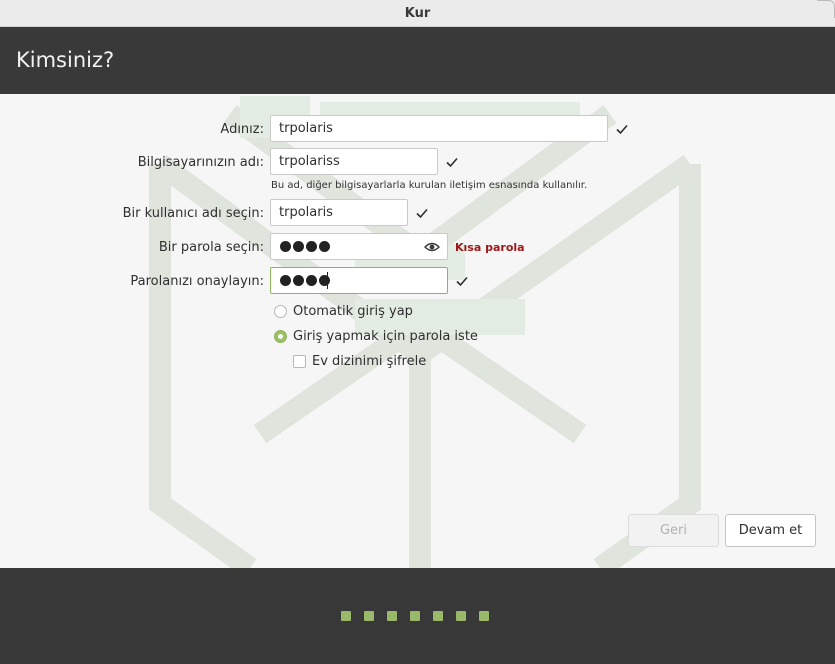  Describe the element at coordinates (65, 60) in the screenshot. I see `page-title: Kimsiniz?` at that location.